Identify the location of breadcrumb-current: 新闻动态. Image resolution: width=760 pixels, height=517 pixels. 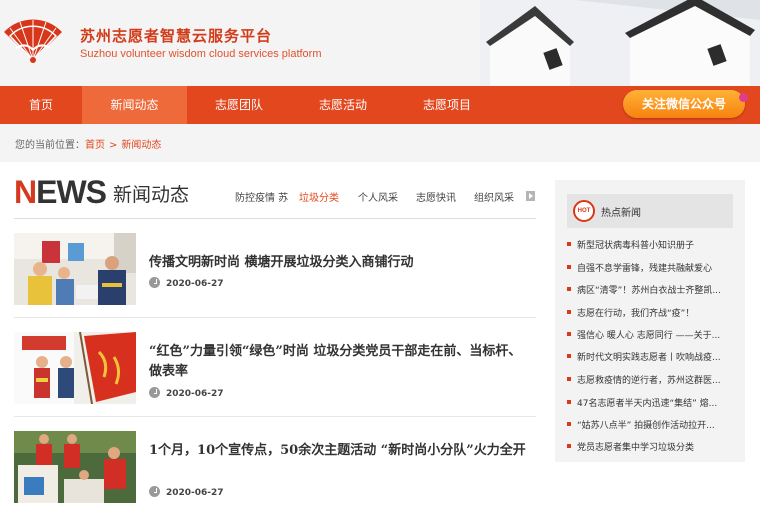
(141, 145).